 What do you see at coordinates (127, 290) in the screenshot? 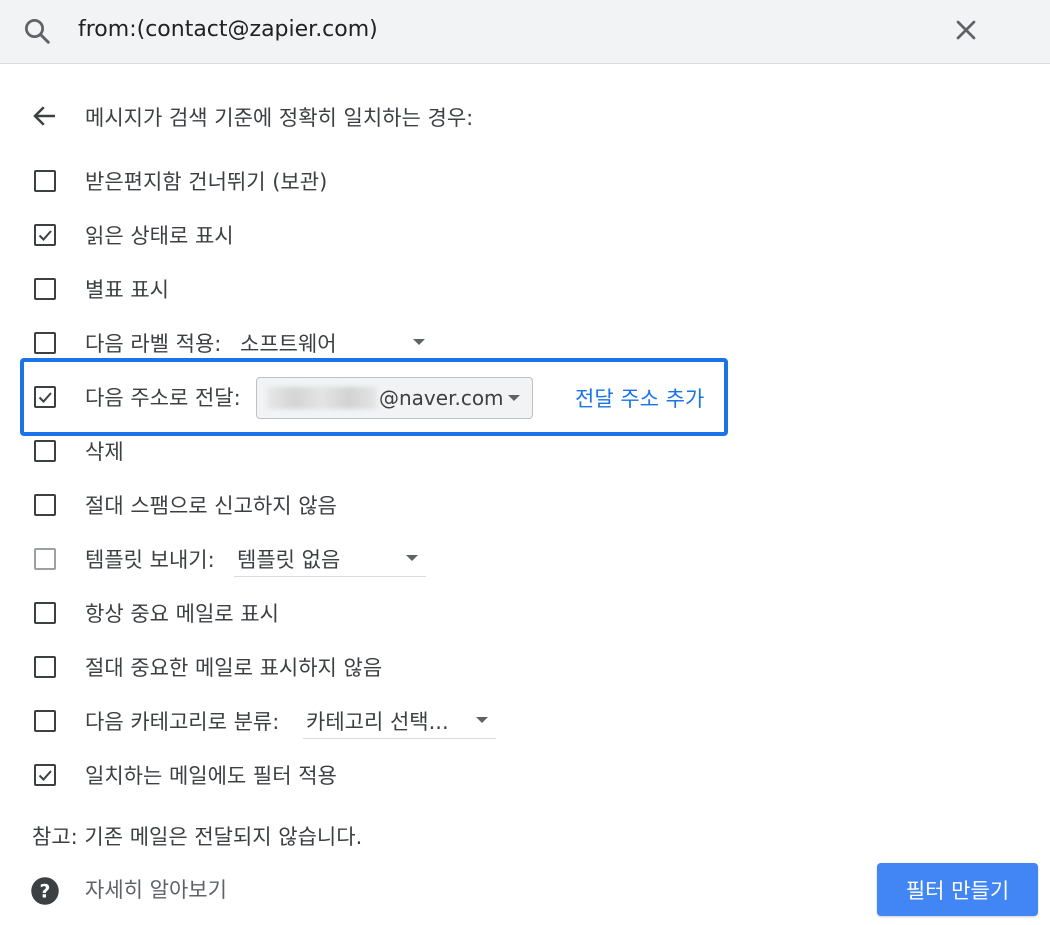
I see `option-label: 별표 표시` at bounding box center [127, 290].